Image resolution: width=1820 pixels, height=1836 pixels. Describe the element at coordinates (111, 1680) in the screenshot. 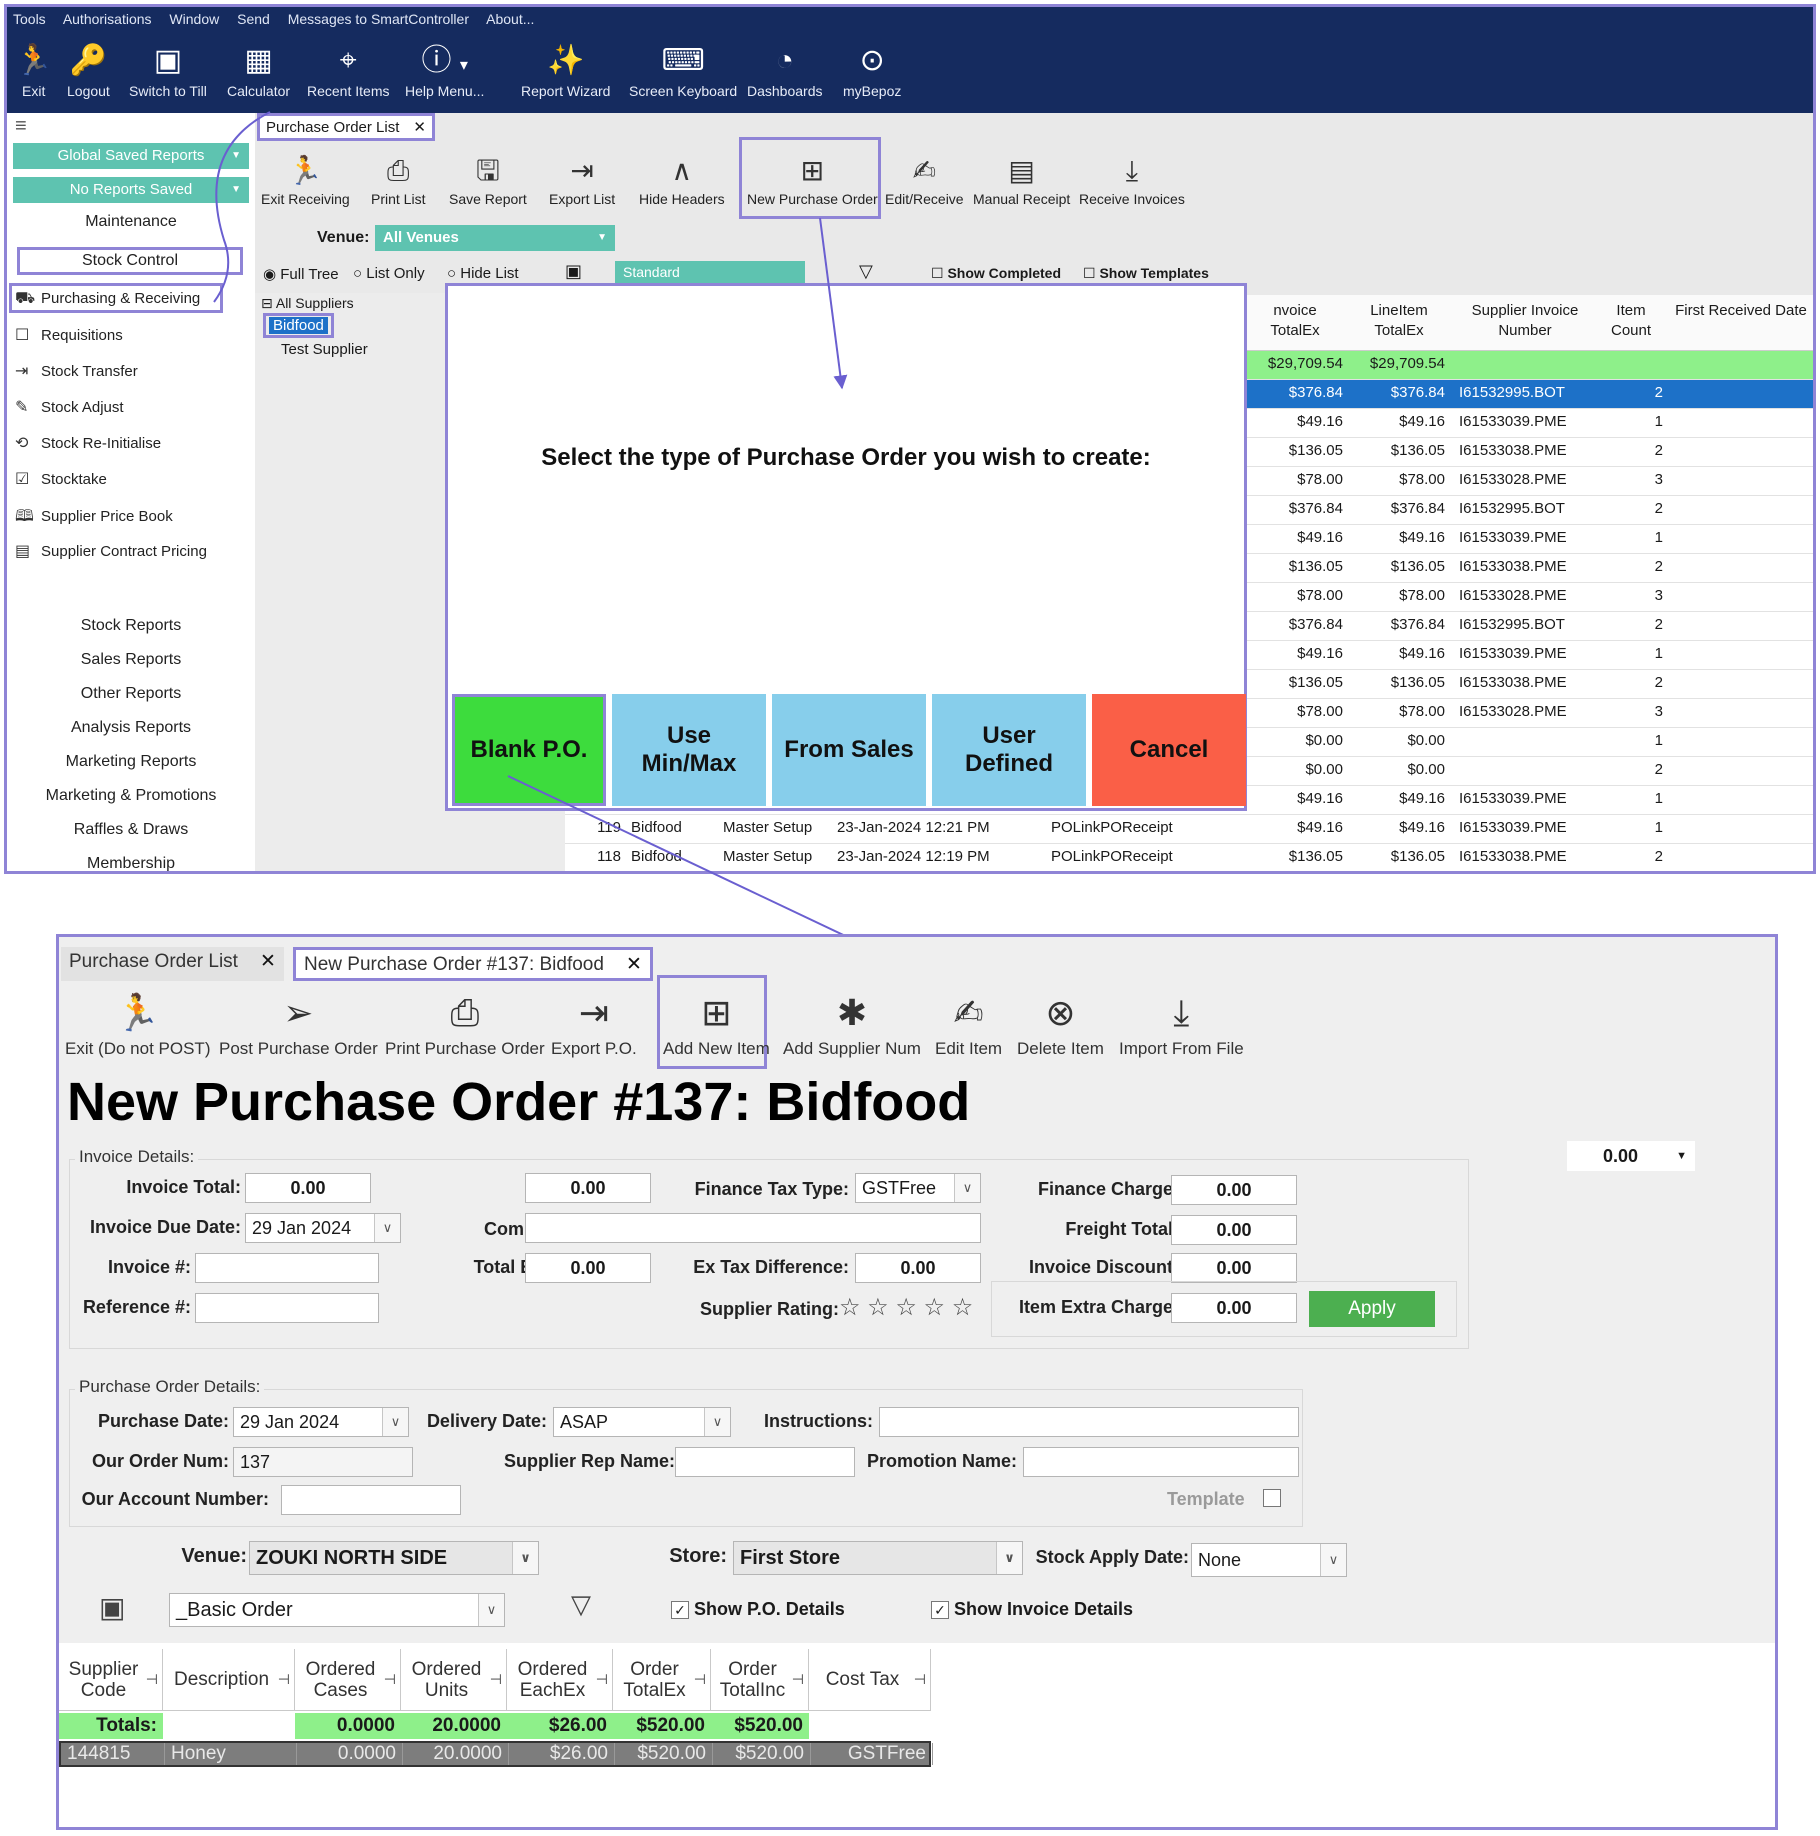

I see `column-header: Supplier Code ⊣` at that location.